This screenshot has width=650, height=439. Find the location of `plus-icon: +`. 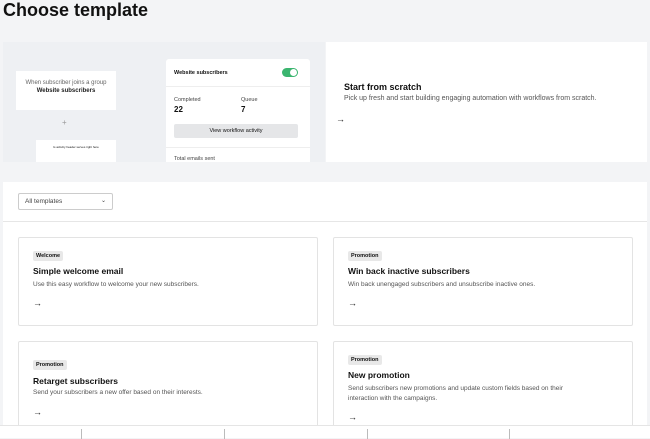

plus-icon: + is located at coordinates (64, 122).